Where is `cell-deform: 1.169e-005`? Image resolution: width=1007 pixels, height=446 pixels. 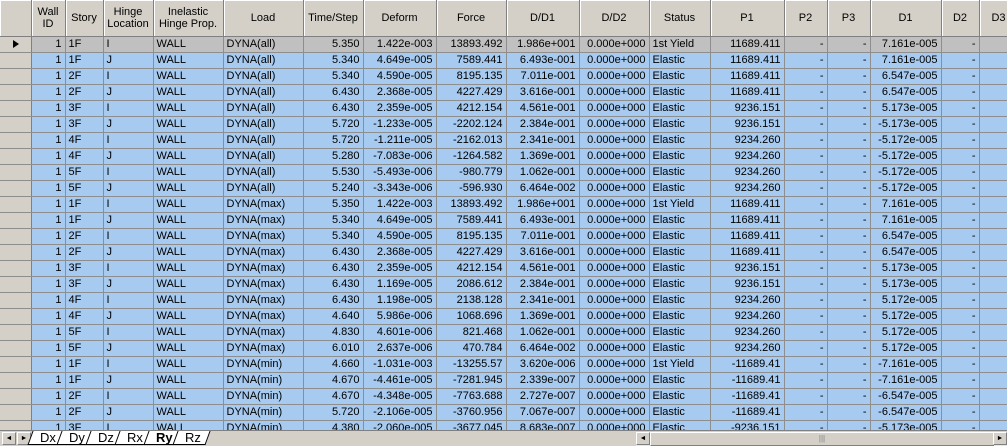 cell-deform: 1.169e-005 is located at coordinates (400, 284).